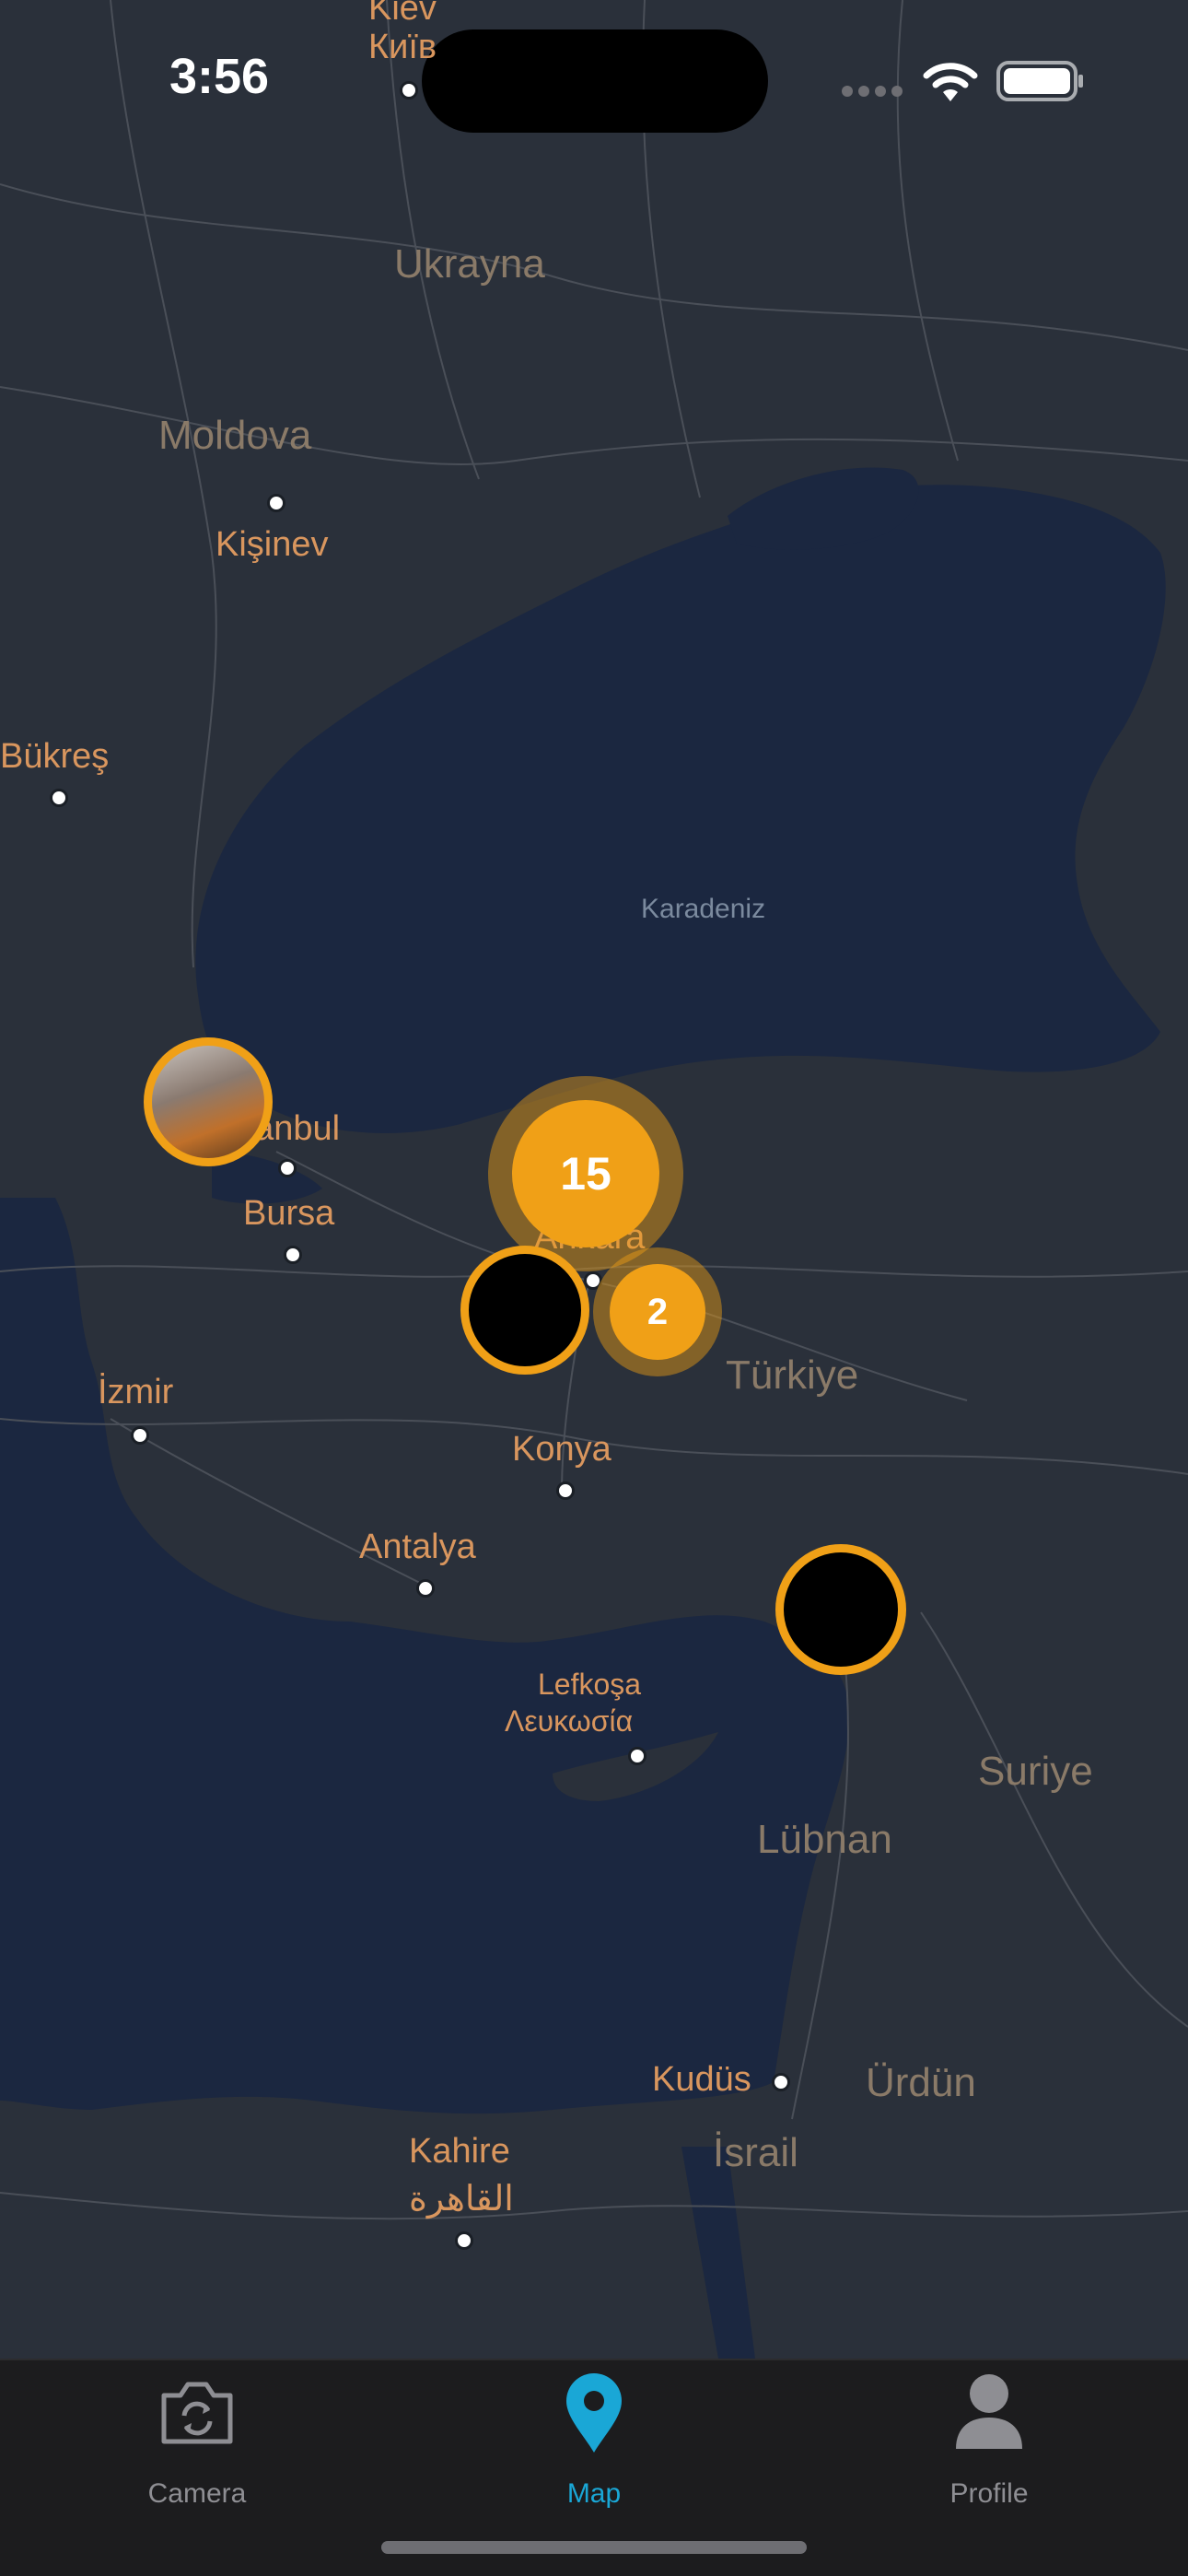  I want to click on status-time: 3:56, so click(219, 76).